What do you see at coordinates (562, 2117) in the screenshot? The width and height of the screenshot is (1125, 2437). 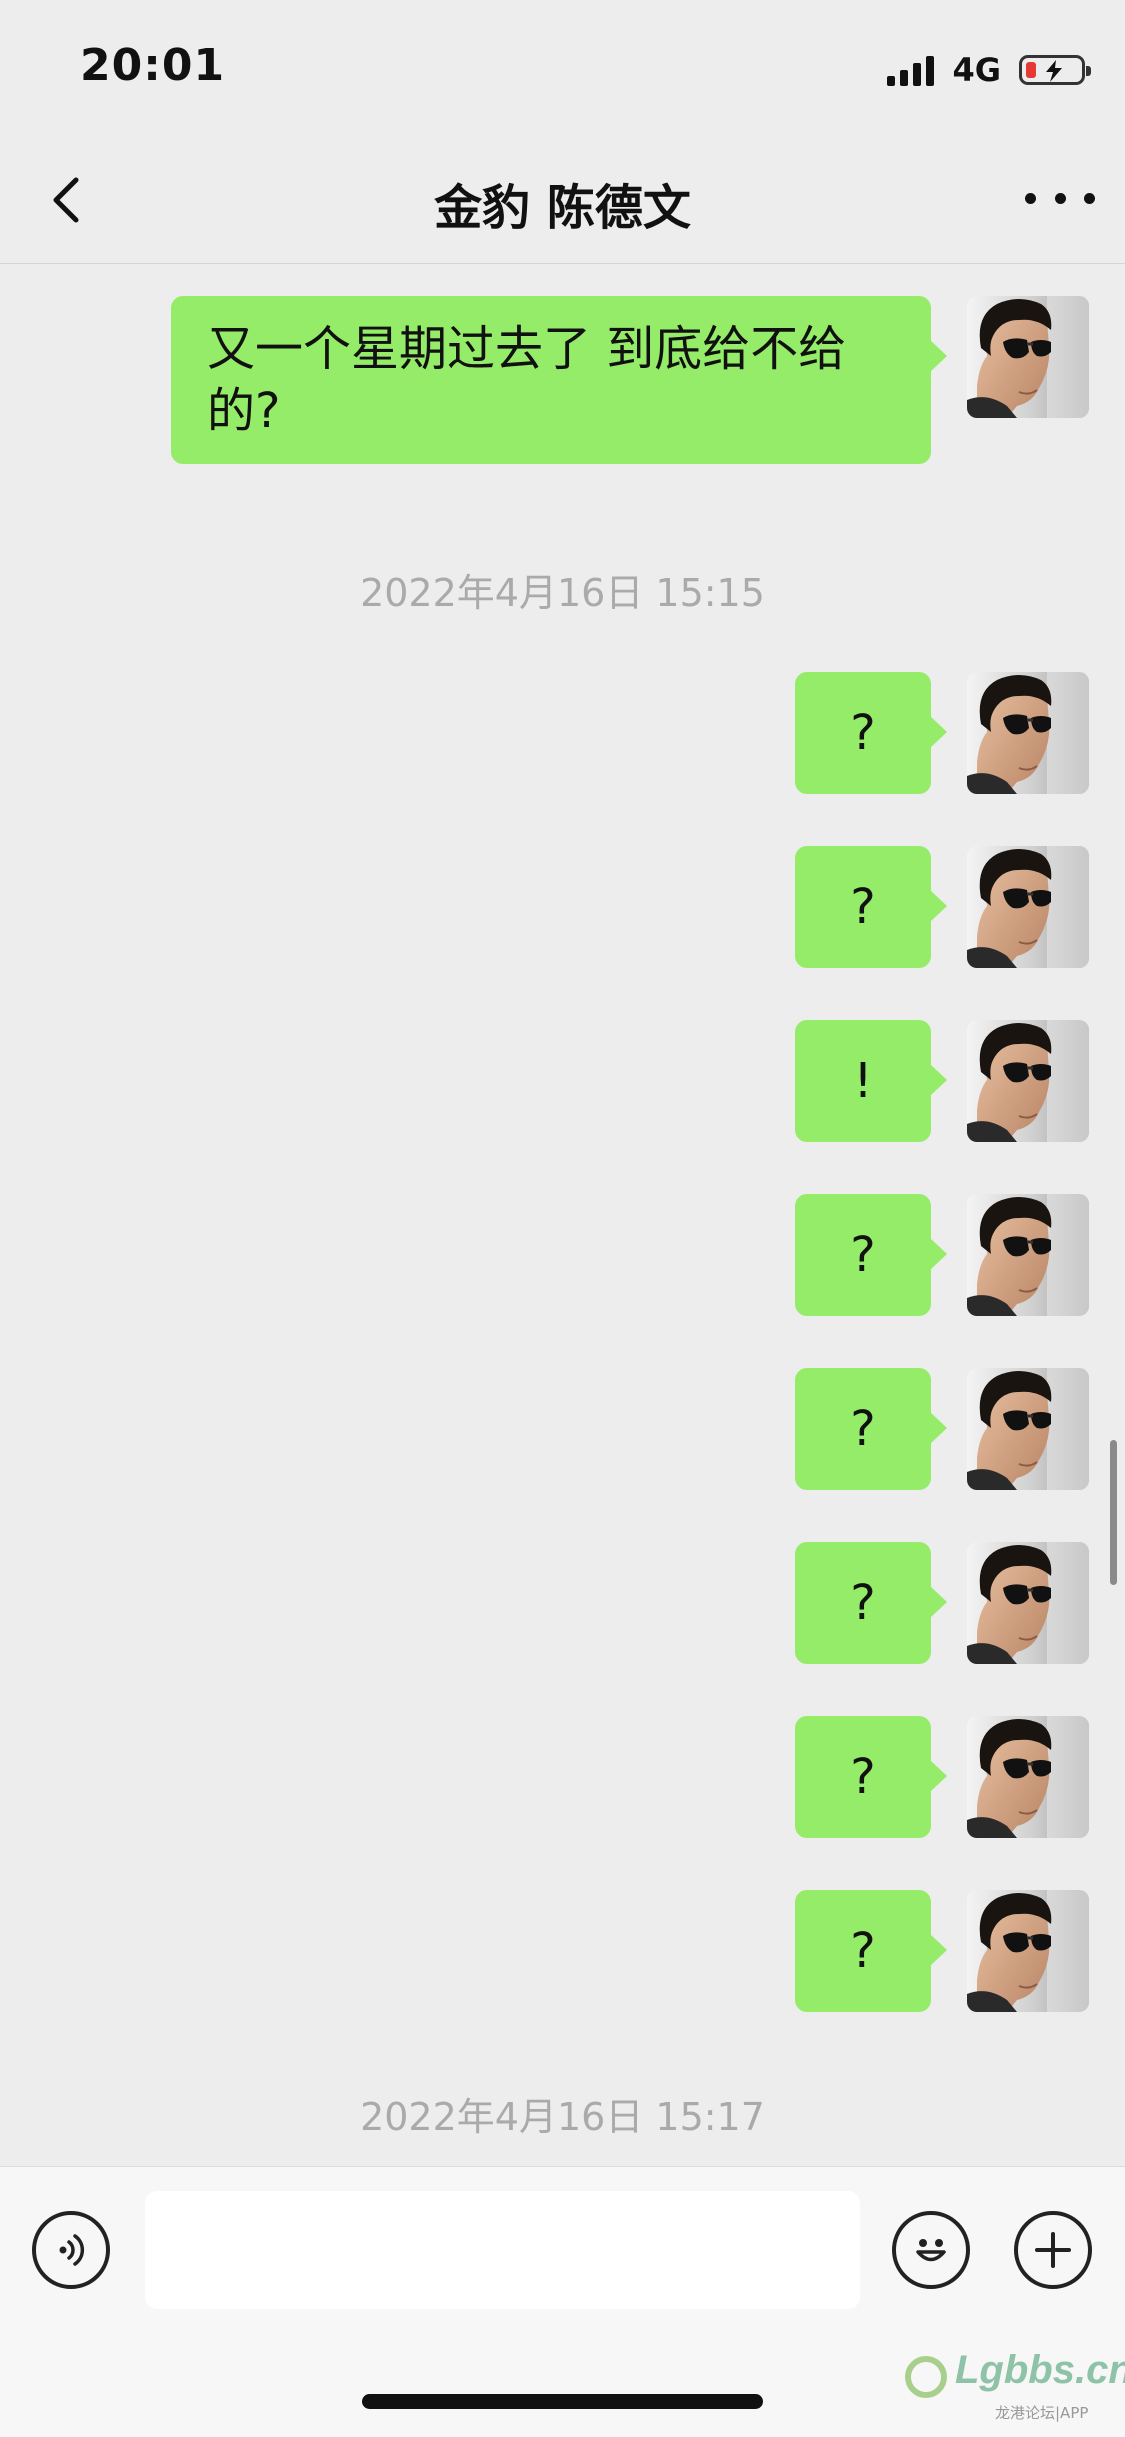 I see `timestamp-label: 2022年4月16日 15:17` at bounding box center [562, 2117].